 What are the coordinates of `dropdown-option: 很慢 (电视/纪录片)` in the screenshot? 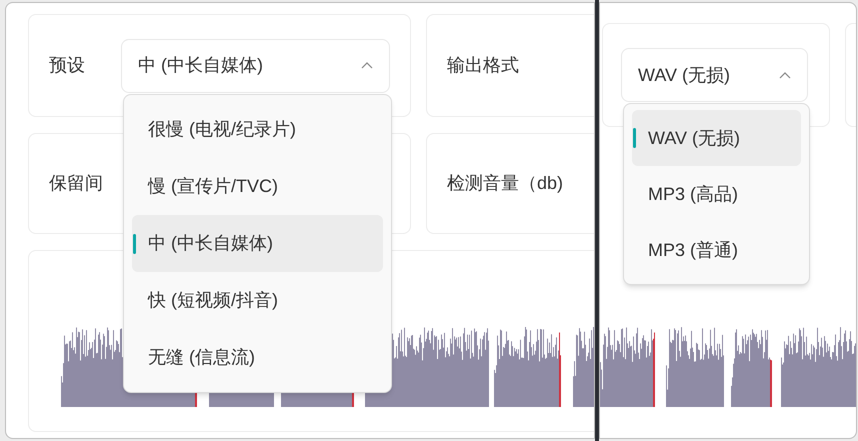 It's located at (257, 129).